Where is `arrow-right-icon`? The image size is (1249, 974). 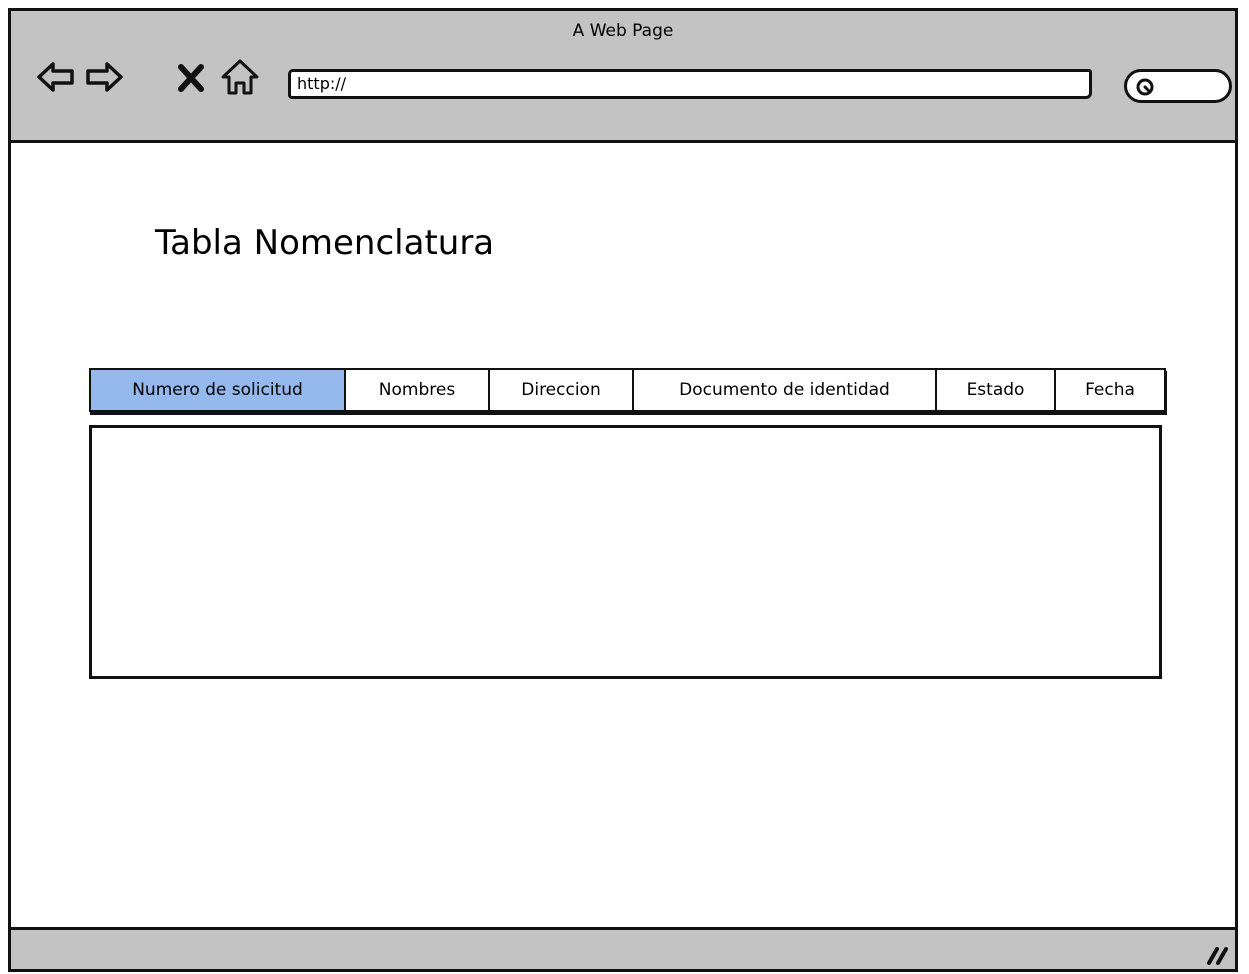
arrow-right-icon is located at coordinates (104, 76).